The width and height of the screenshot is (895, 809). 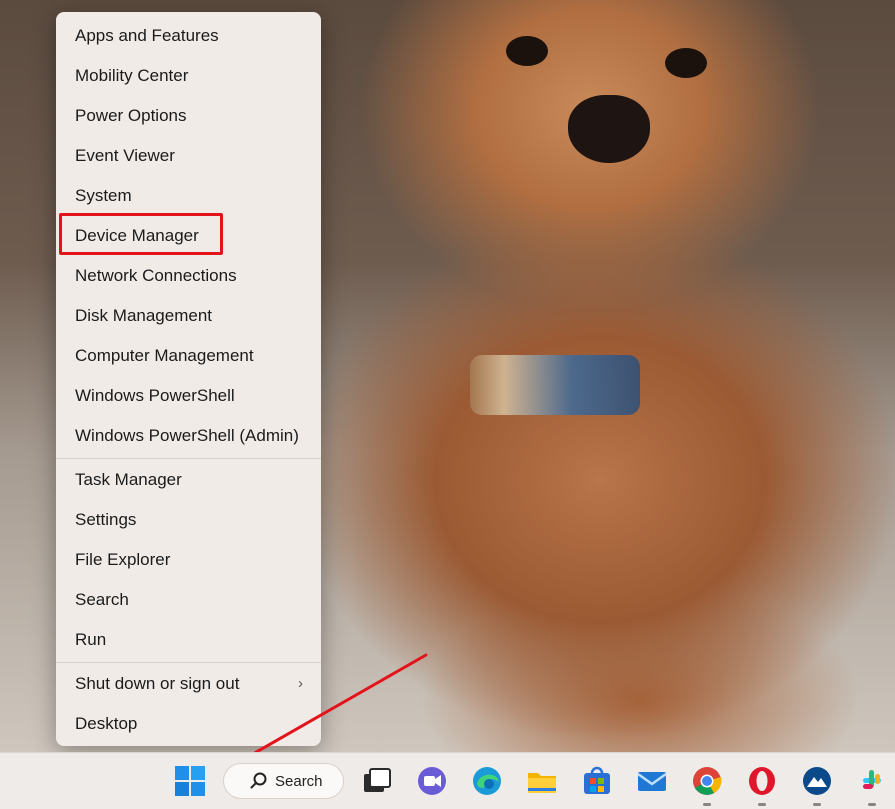 I want to click on windows-start-icon, so click(x=190, y=781).